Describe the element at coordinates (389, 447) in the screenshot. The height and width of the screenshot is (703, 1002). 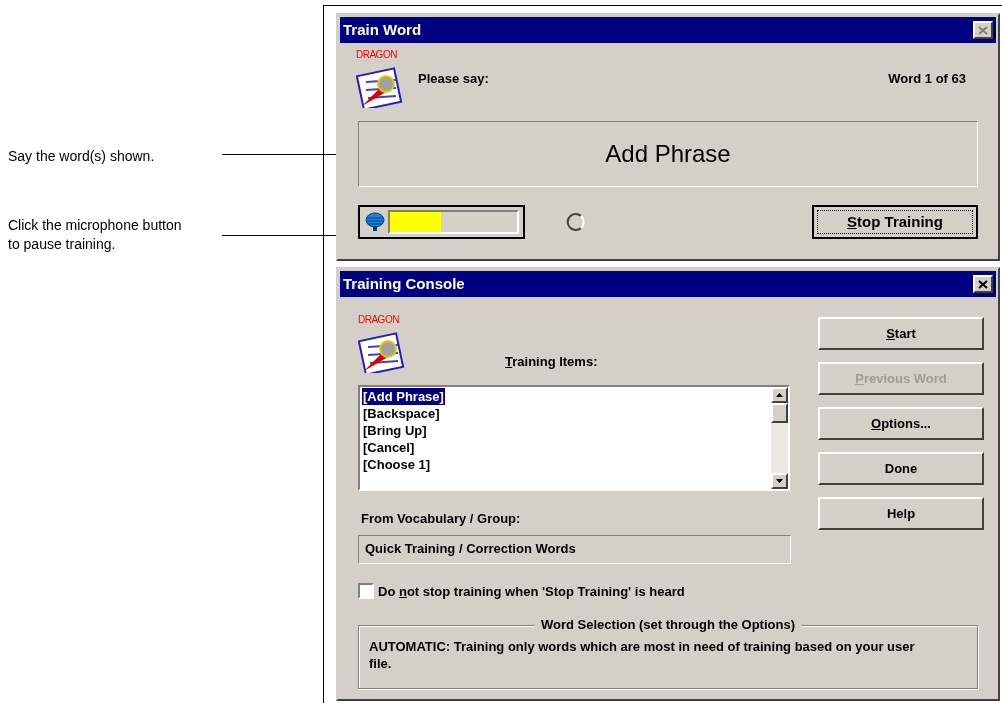
I see `list-item: [Cancel]` at that location.